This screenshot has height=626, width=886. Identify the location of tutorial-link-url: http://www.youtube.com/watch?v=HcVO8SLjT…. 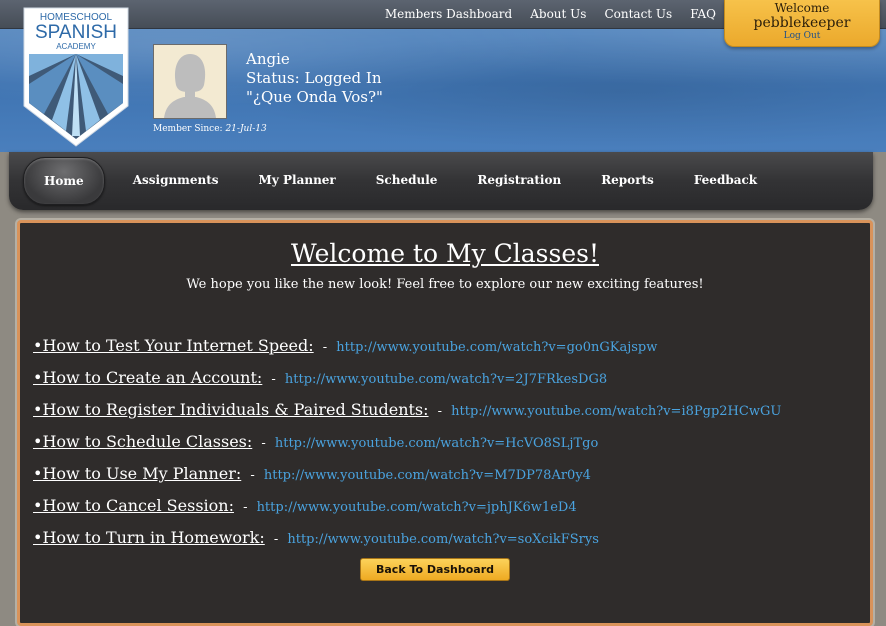
(436, 443).